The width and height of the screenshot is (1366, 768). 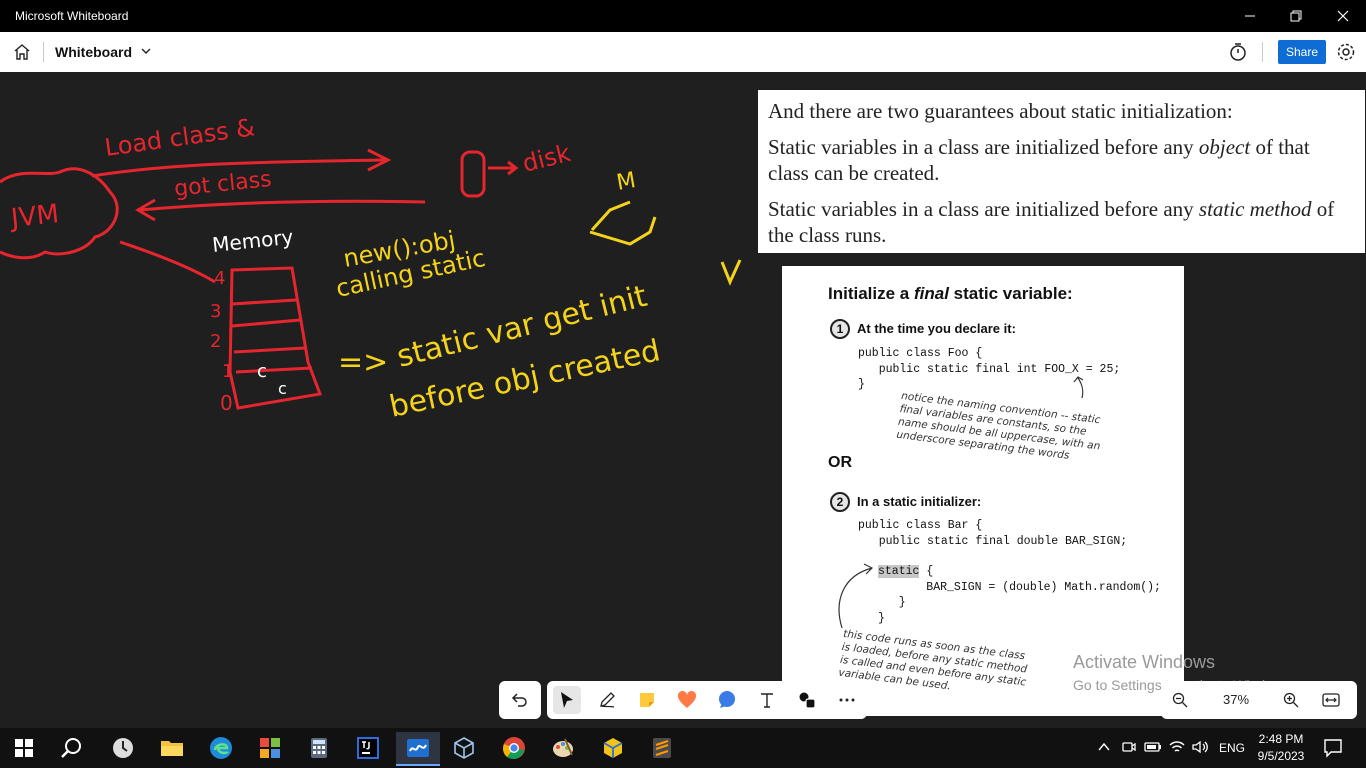 I want to click on edge-icon, so click(x=221, y=748).